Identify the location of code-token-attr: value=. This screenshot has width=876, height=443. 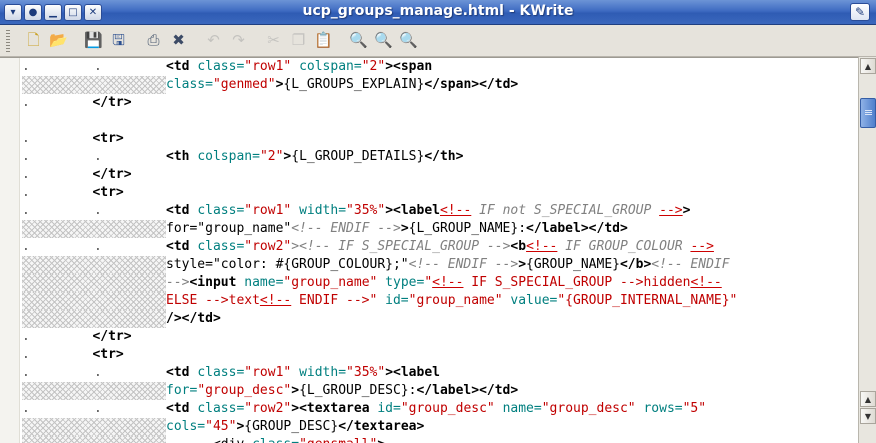
(534, 300).